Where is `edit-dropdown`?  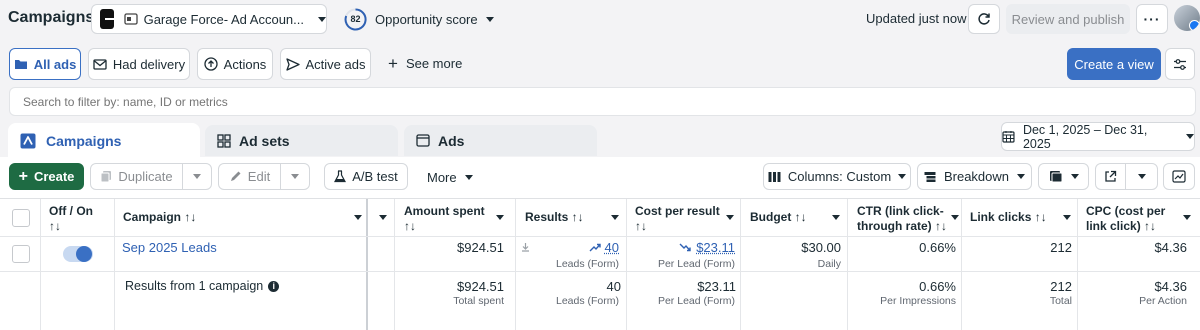 edit-dropdown is located at coordinates (295, 176).